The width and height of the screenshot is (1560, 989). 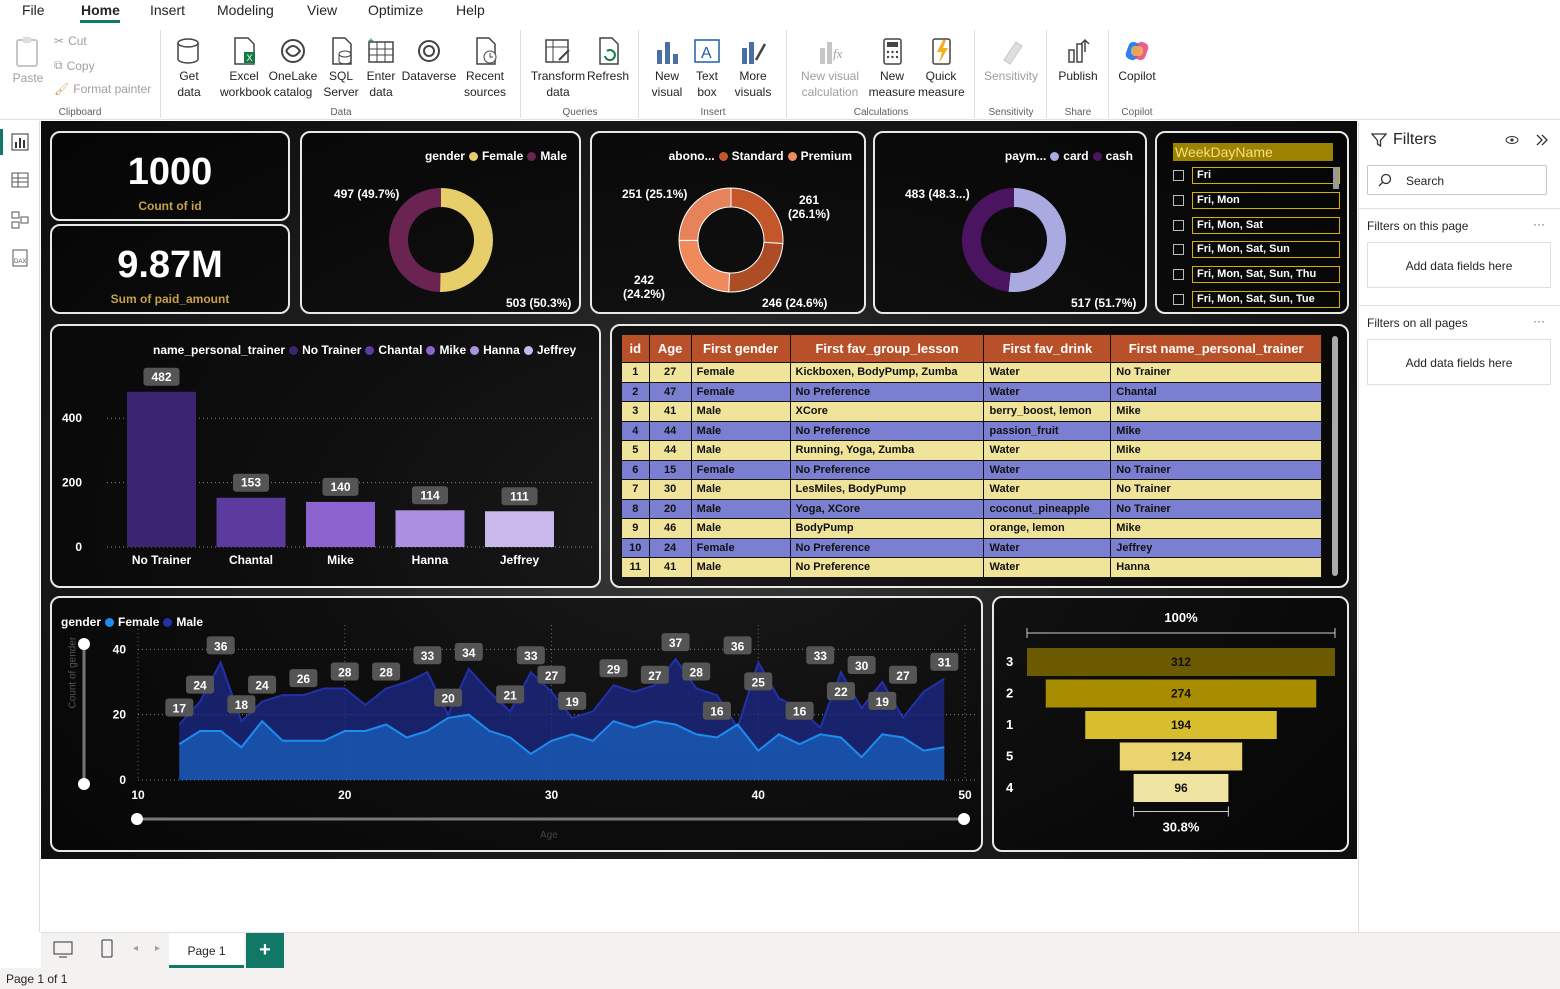 What do you see at coordinates (341, 68) in the screenshot?
I see `sql-server-button: SQL Server` at bounding box center [341, 68].